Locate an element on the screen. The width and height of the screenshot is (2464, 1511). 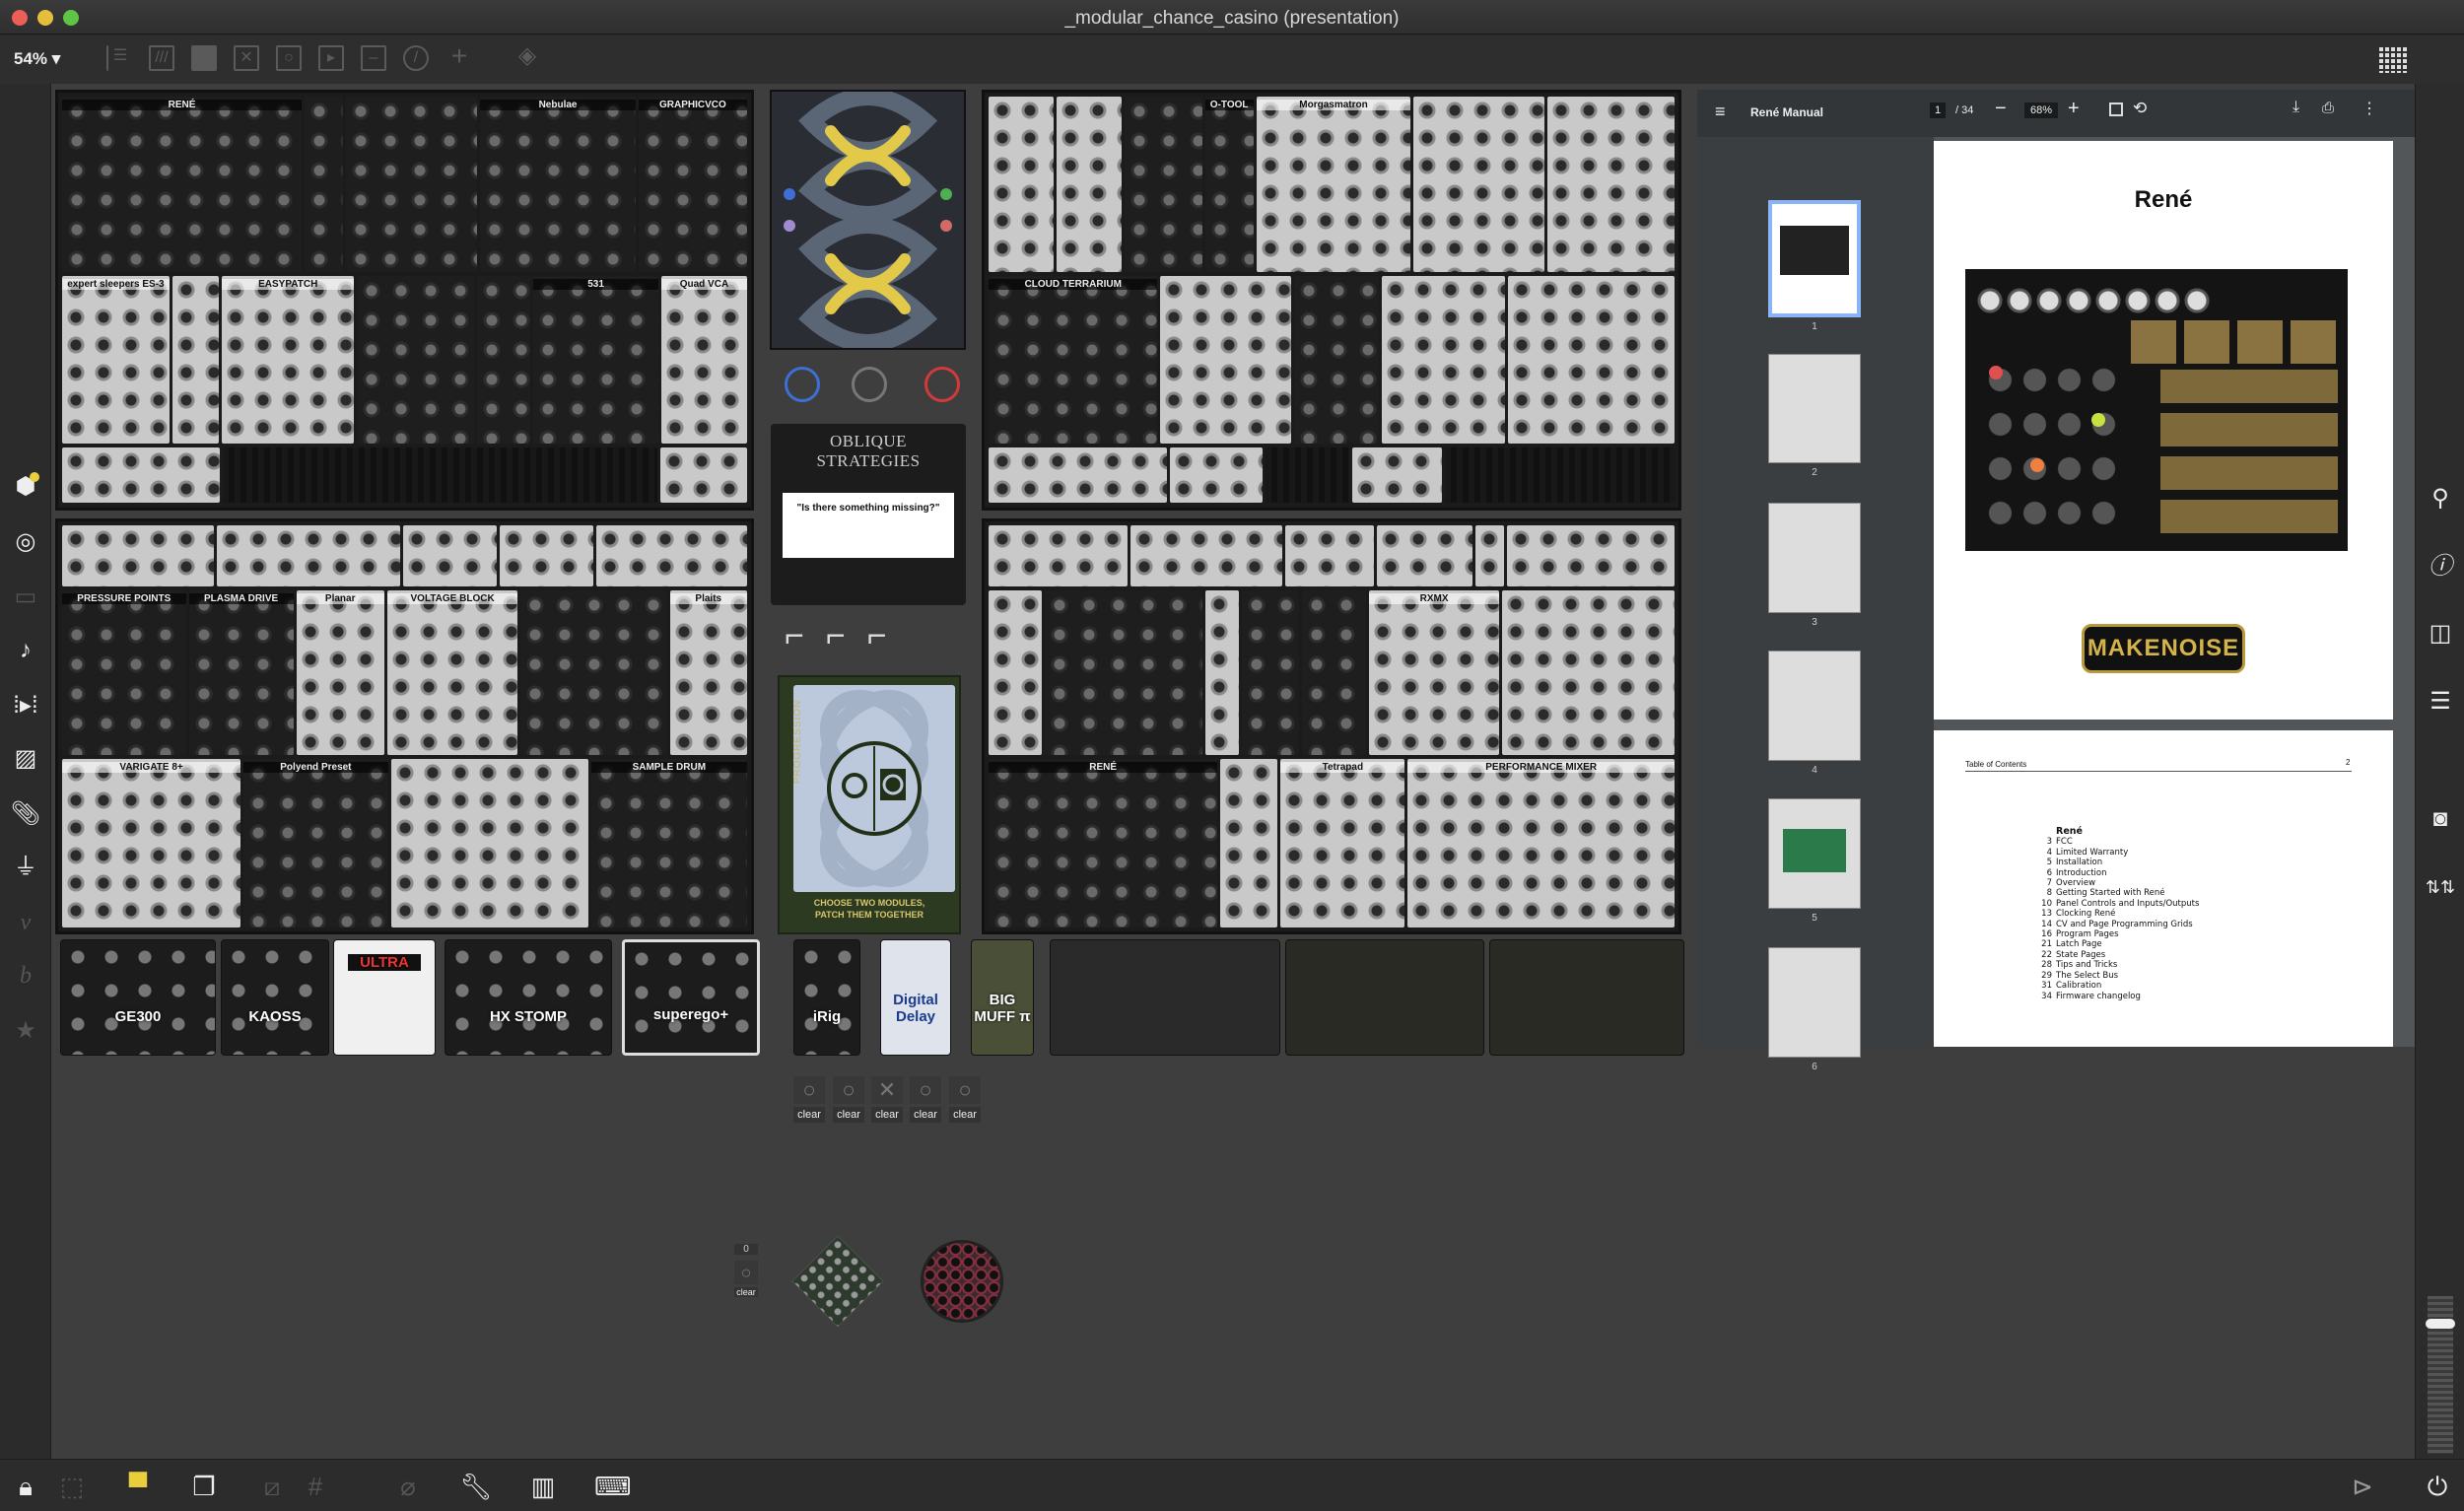
pedal: HX STOMP is located at coordinates (528, 997).